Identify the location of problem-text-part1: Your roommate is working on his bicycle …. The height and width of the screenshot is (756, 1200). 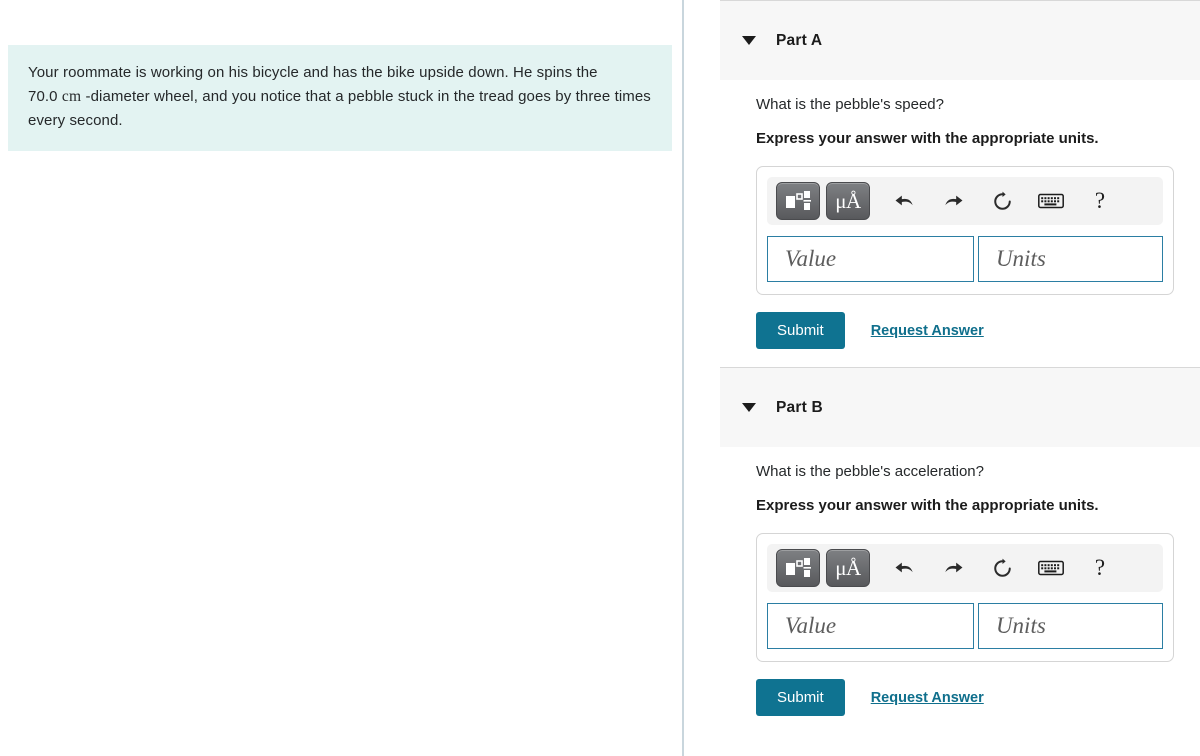
(313, 72).